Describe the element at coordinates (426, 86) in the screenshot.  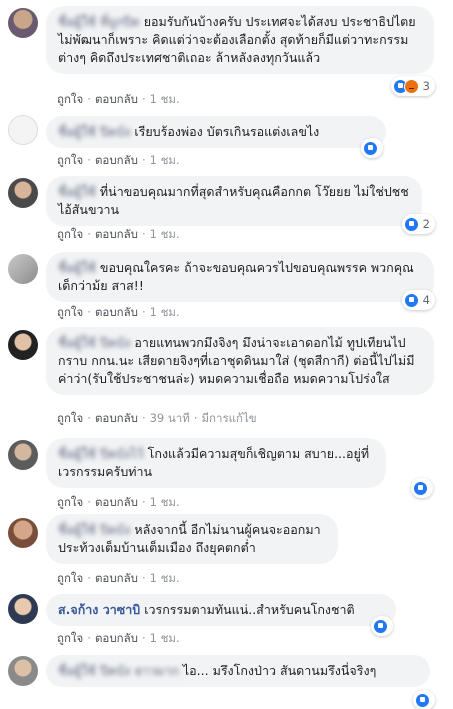
I see `reaction-count: 3` at that location.